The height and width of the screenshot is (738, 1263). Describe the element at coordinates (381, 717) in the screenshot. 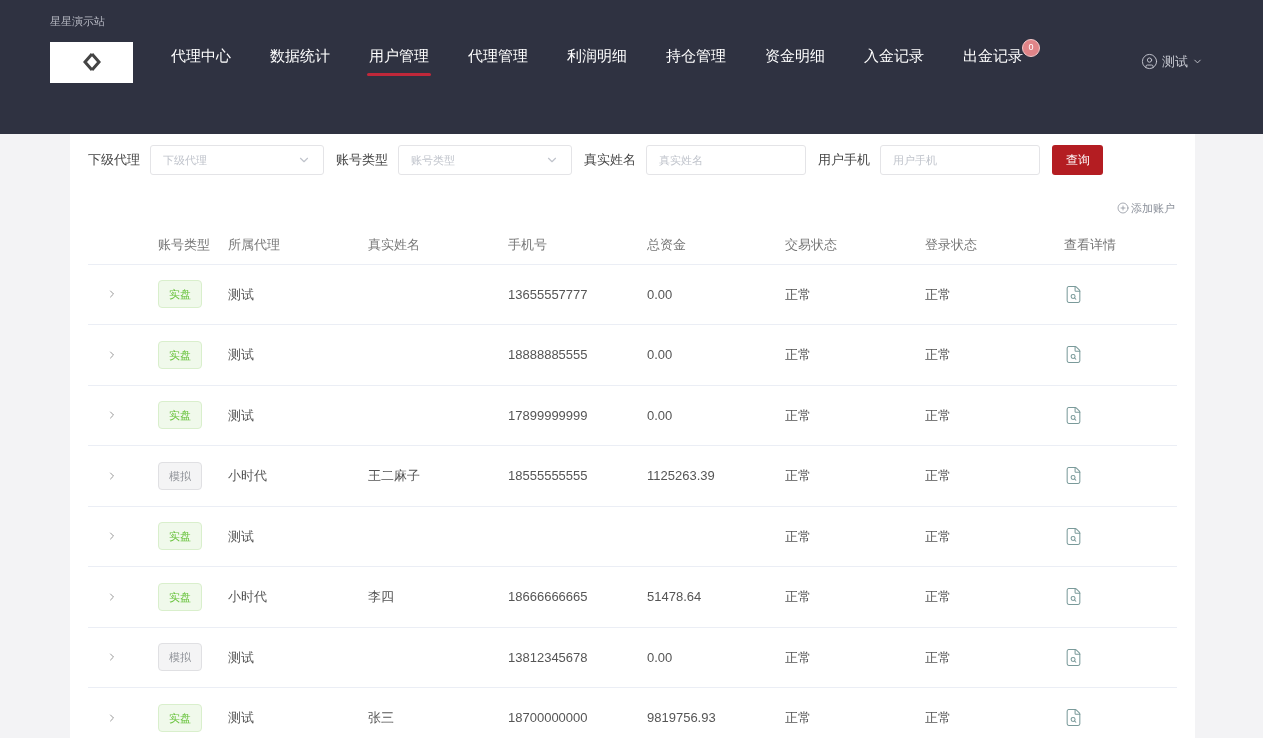

I see `table-cell: 张三` at that location.